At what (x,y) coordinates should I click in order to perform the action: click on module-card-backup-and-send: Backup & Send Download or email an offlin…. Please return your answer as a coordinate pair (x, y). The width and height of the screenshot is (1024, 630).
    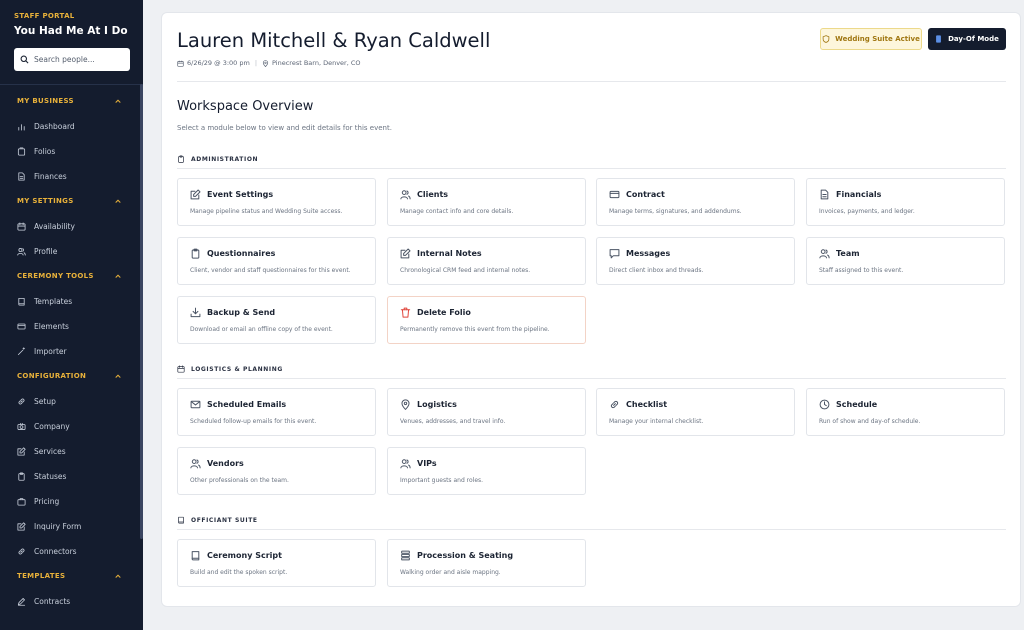
    Looking at the image, I should click on (276, 320).